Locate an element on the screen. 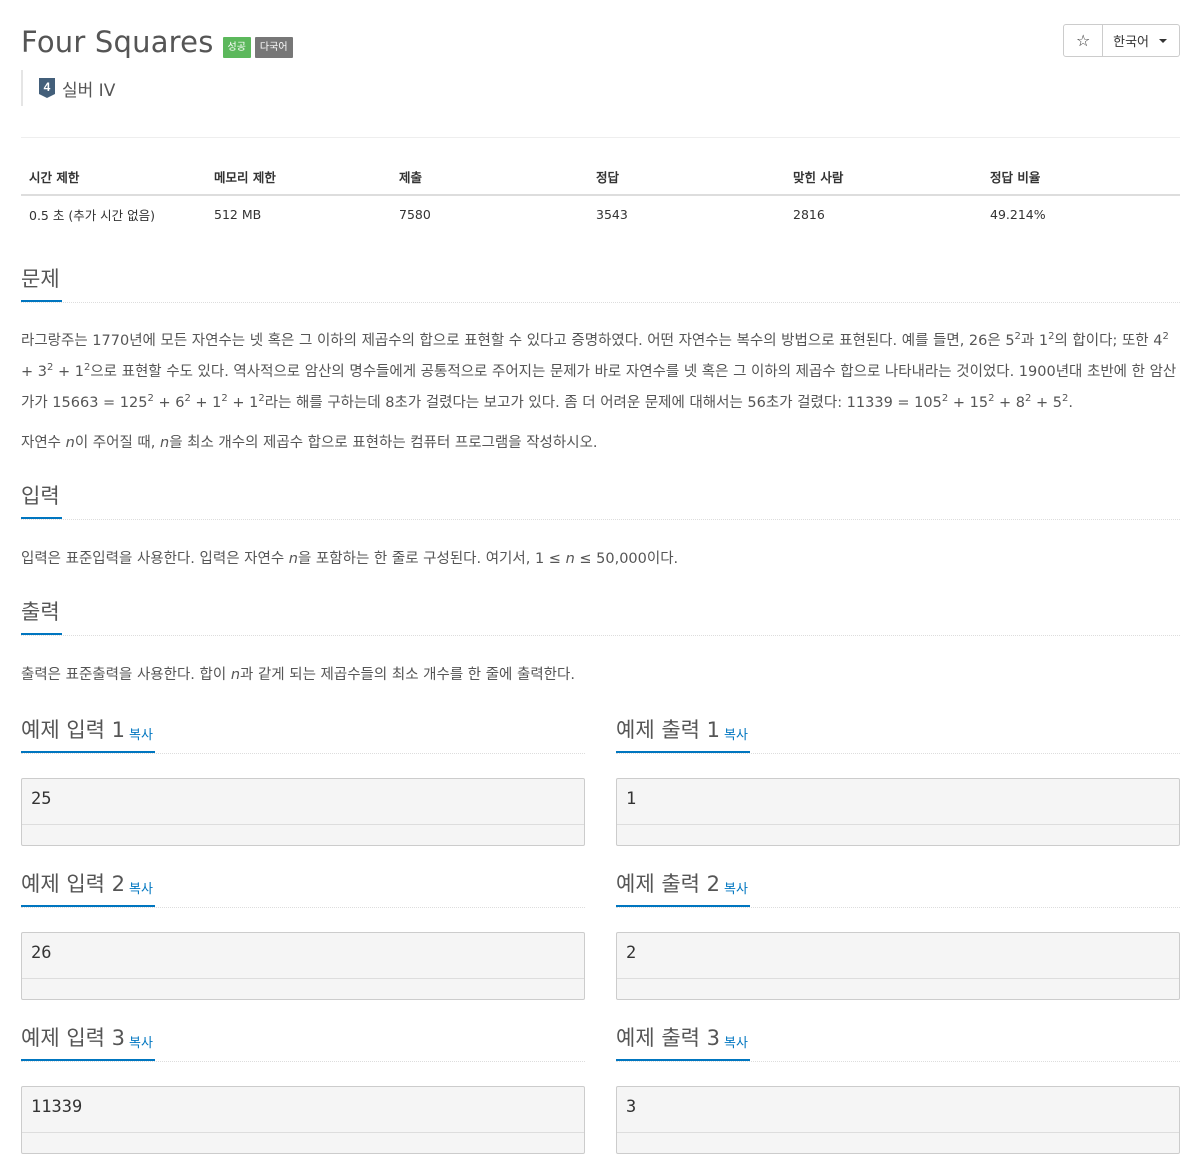  sample-input-1-box: 25 is located at coordinates (303, 812).